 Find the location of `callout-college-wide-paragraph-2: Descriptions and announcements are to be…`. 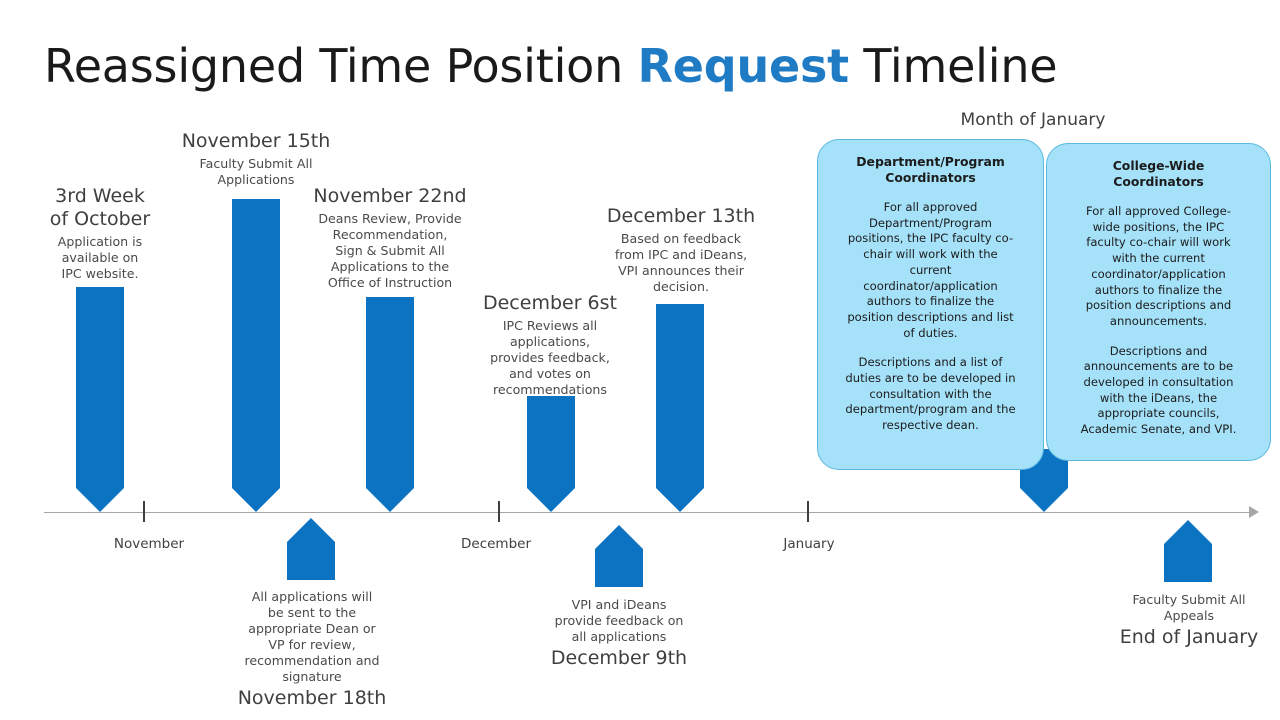

callout-college-wide-paragraph-2: Descriptions and announcements are to be… is located at coordinates (1158, 390).